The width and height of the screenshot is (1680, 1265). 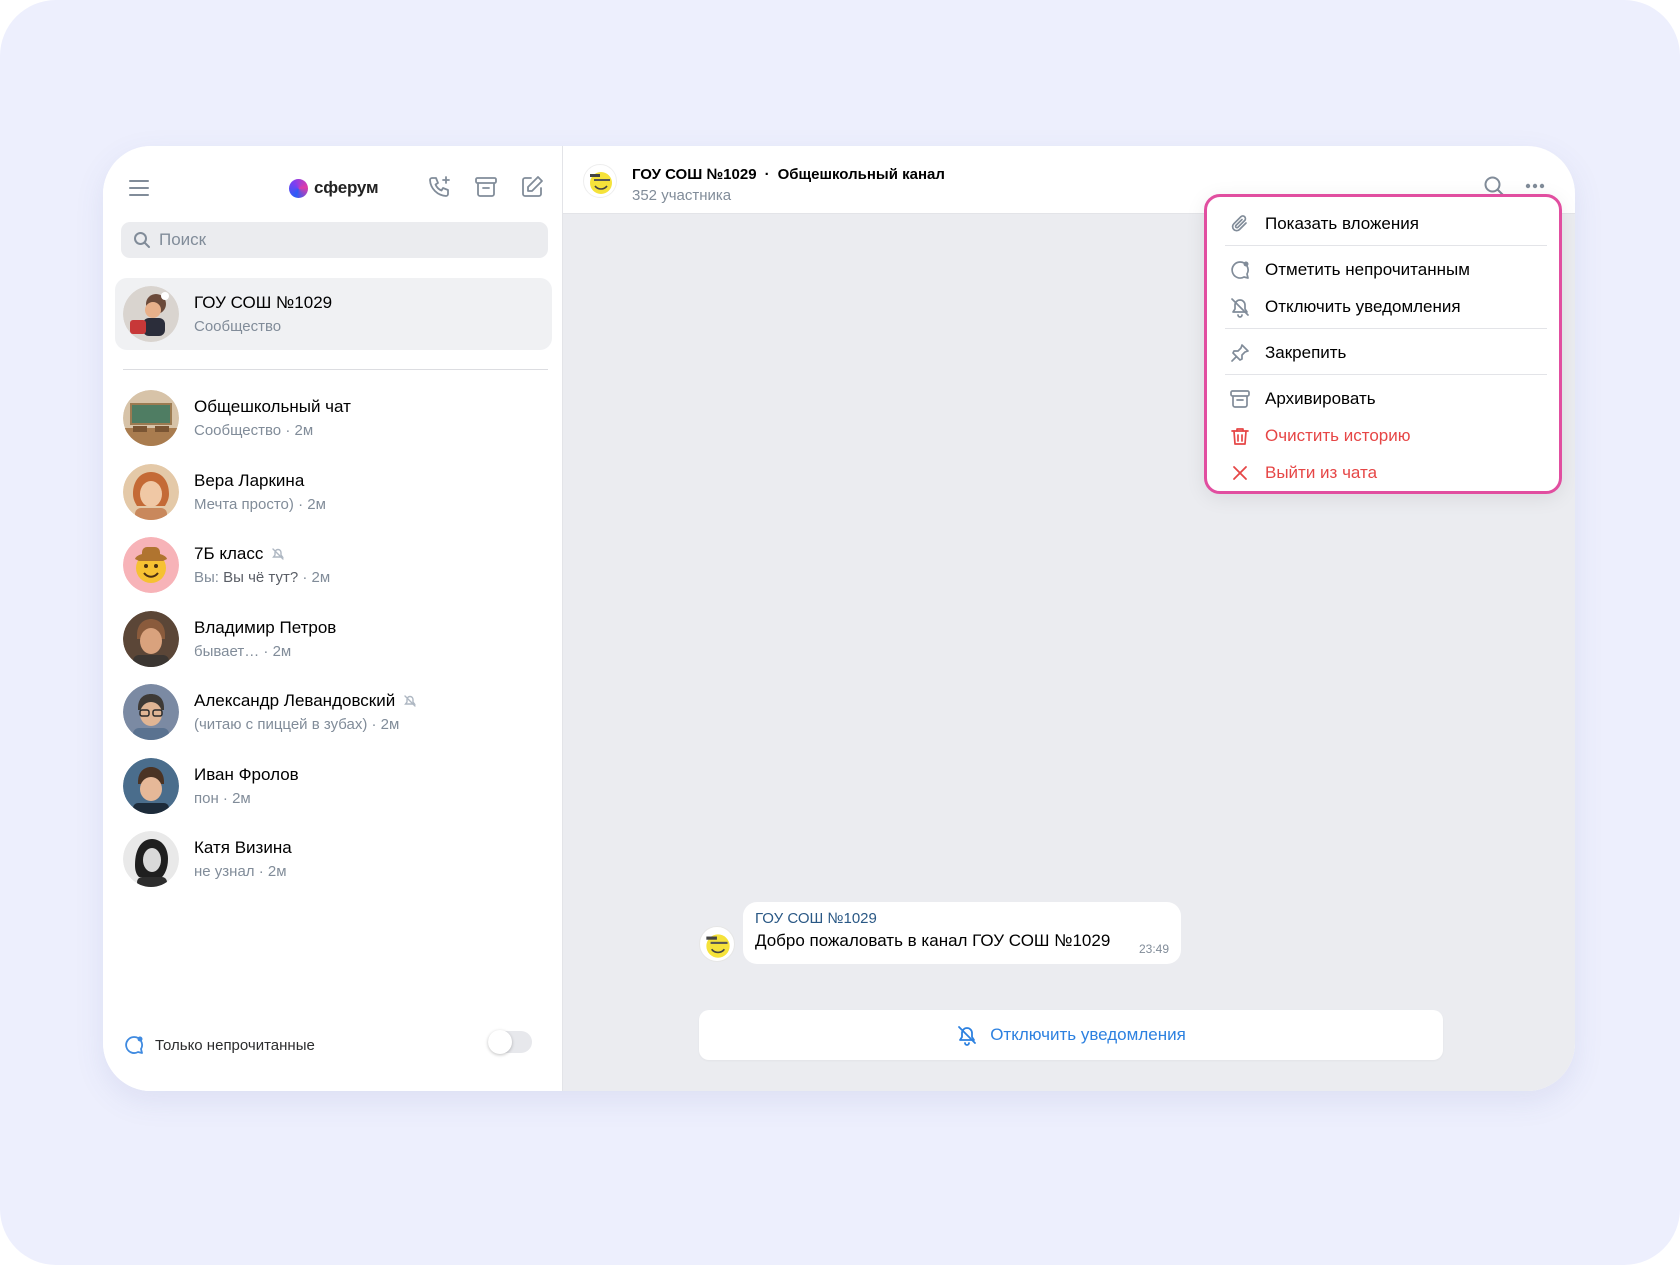 What do you see at coordinates (229, 553) in the screenshot?
I see `chat-title: 7Б класс` at bounding box center [229, 553].